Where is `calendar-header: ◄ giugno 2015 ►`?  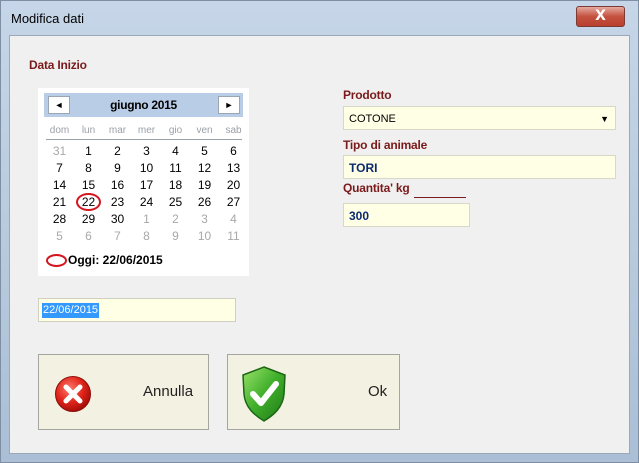 calendar-header: ◄ giugno 2015 ► is located at coordinates (143, 105).